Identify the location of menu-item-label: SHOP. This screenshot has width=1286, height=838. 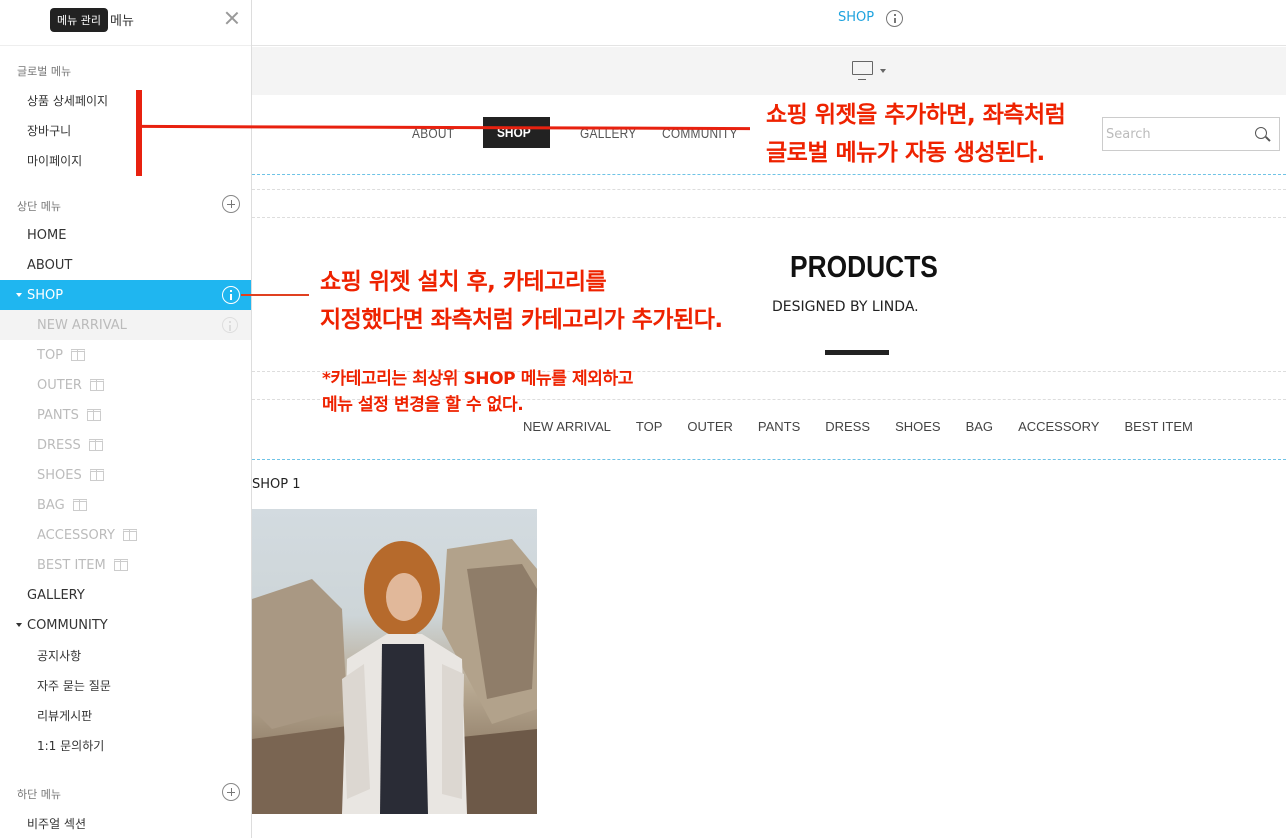
(45, 295).